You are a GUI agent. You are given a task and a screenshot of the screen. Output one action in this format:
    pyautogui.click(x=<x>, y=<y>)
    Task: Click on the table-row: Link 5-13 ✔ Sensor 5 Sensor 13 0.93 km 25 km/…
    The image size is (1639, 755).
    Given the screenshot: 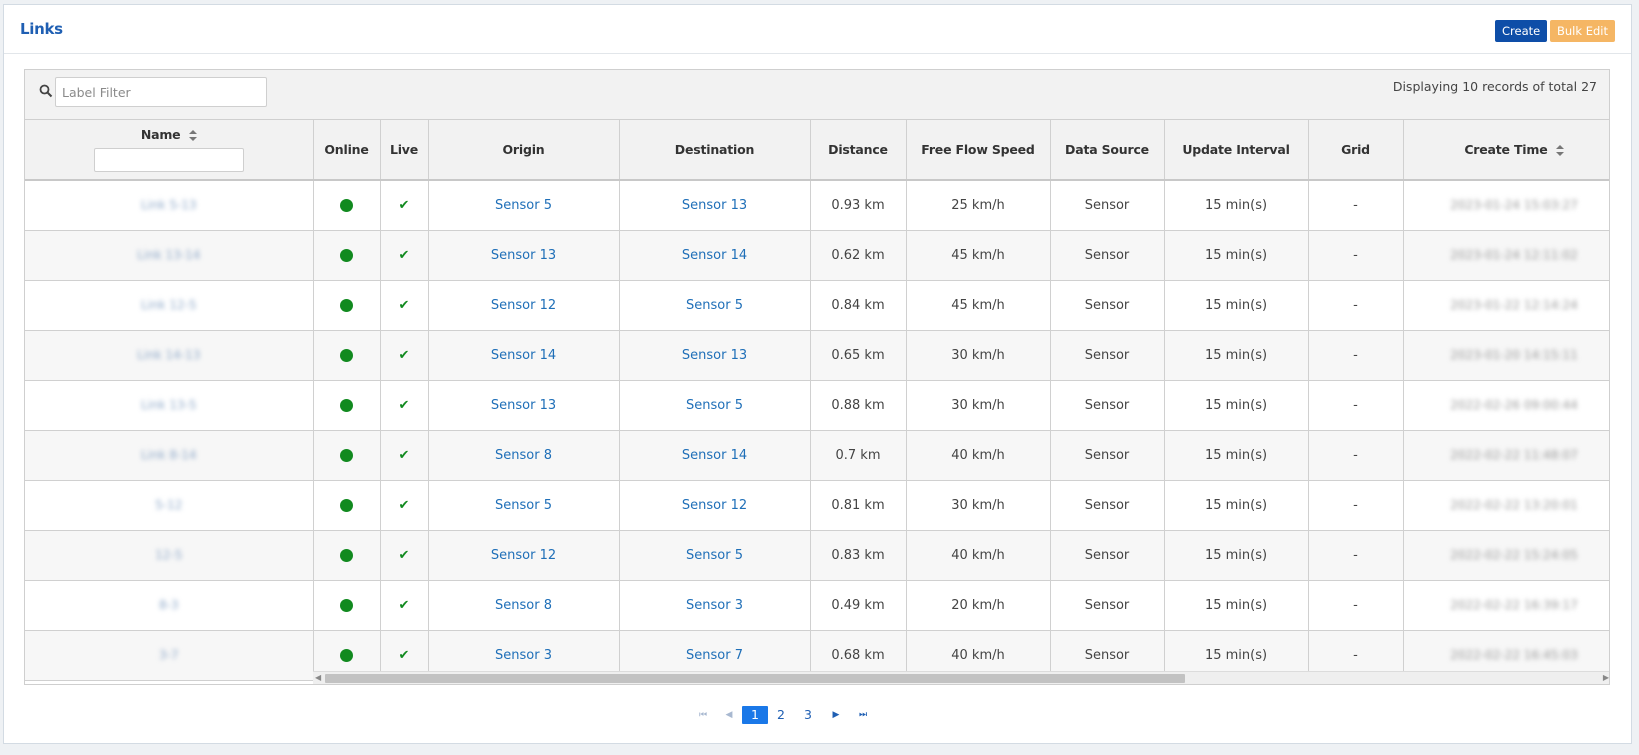 What is the action you would take?
    pyautogui.click(x=817, y=205)
    